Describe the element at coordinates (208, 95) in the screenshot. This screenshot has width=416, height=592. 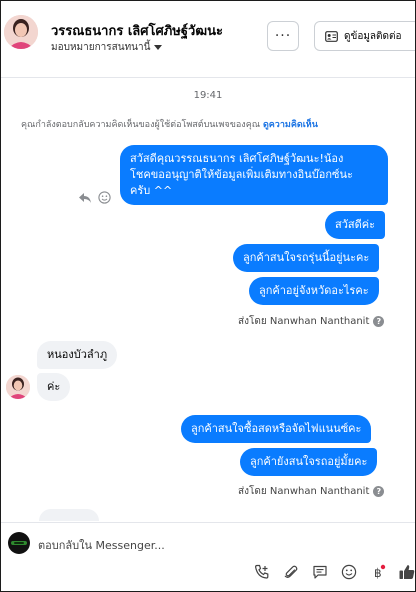
I see `message-timestamp: 19:41` at that location.